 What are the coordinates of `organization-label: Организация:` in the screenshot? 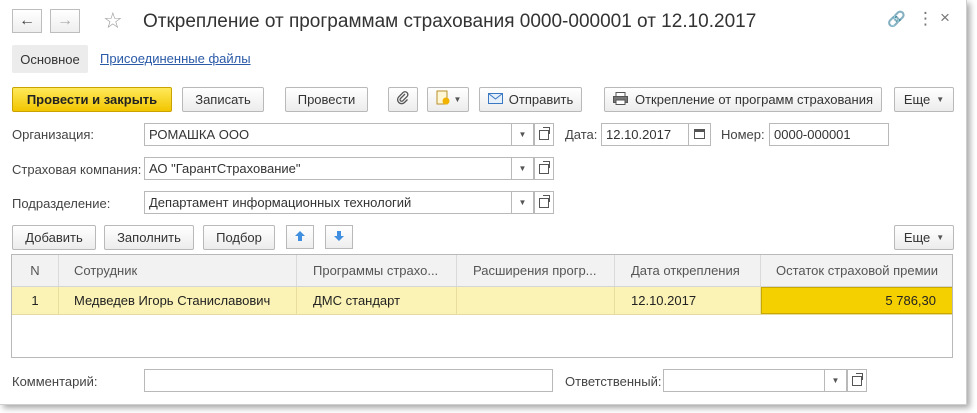 It's located at (53, 134).